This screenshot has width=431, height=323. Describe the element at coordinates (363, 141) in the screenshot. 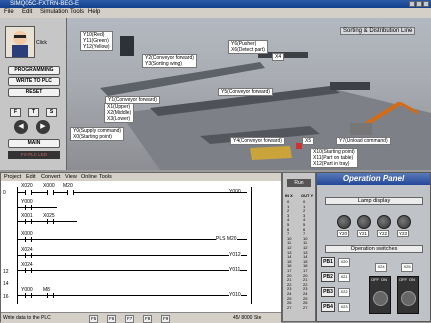

I see `label-y7: Y7(Unload command)` at that location.